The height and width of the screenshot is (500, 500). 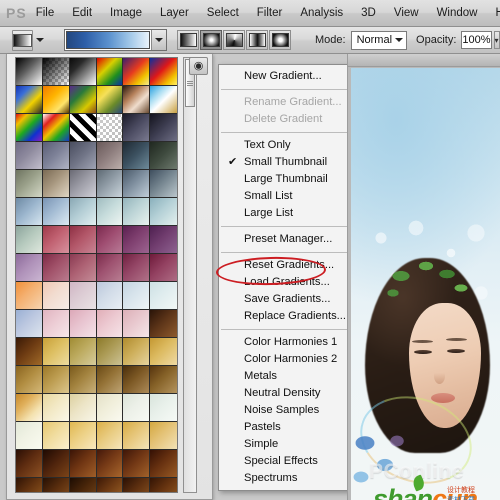 I want to click on context-menu-item-neutral-density: Neutral Density, so click(x=285, y=393).